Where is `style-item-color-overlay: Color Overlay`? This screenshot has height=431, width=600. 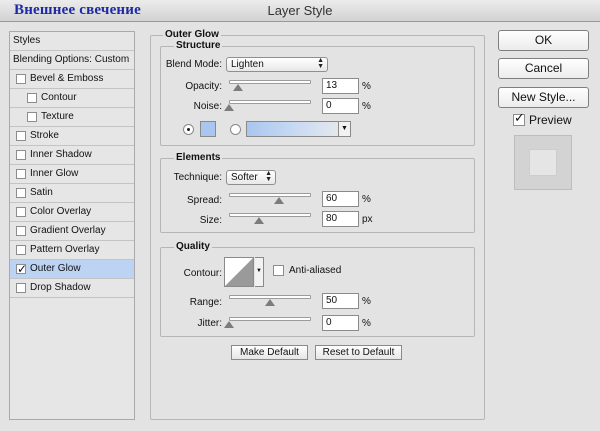
style-item-color-overlay: Color Overlay is located at coordinates (72, 212).